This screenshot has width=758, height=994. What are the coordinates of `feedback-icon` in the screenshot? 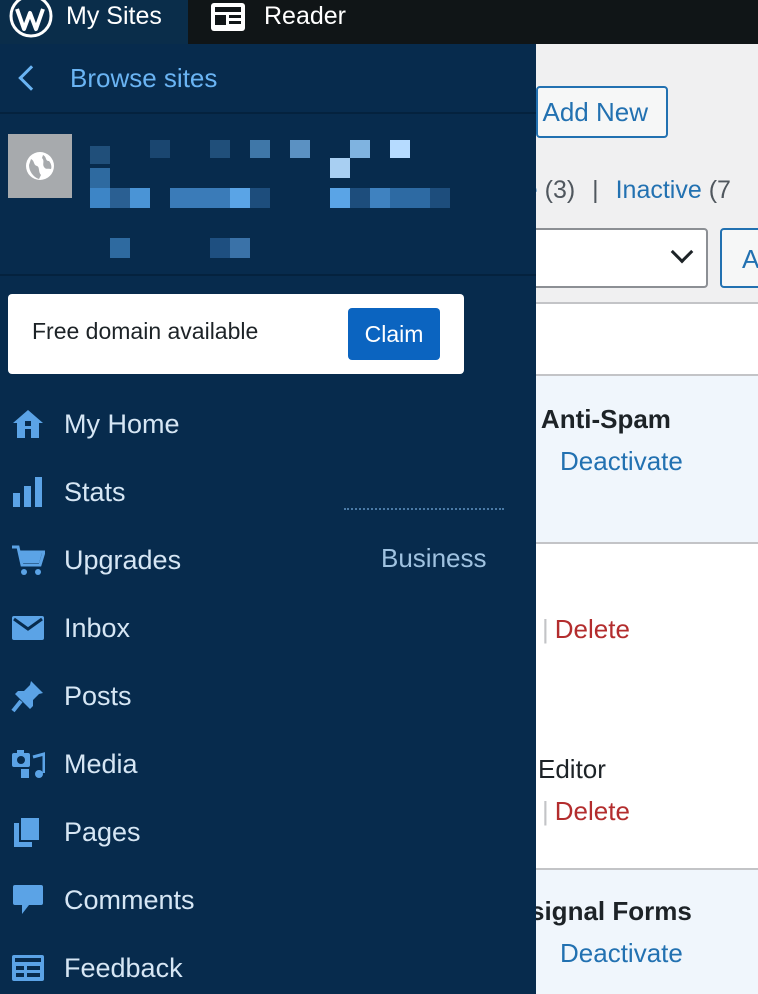 It's located at (28, 968).